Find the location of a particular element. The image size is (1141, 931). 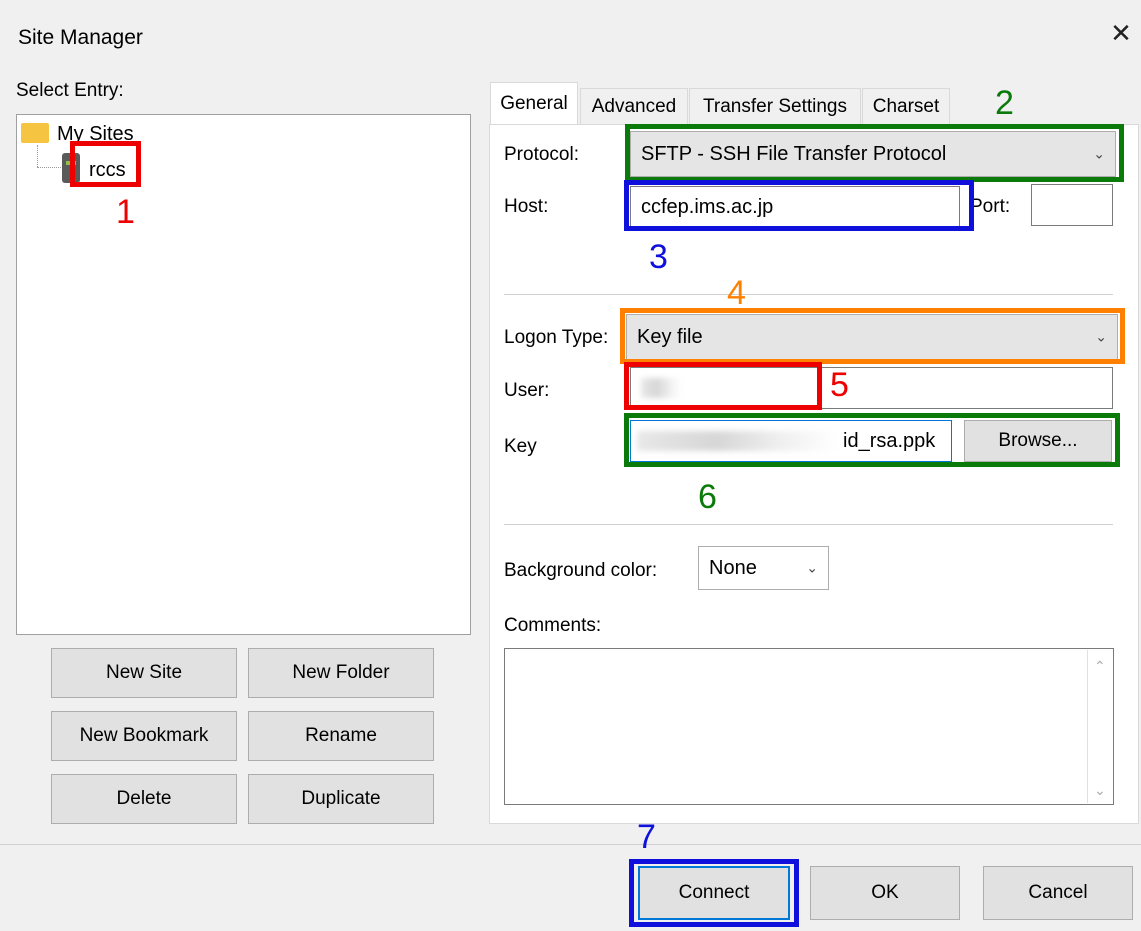

cancel-button: Cancel is located at coordinates (1058, 893).